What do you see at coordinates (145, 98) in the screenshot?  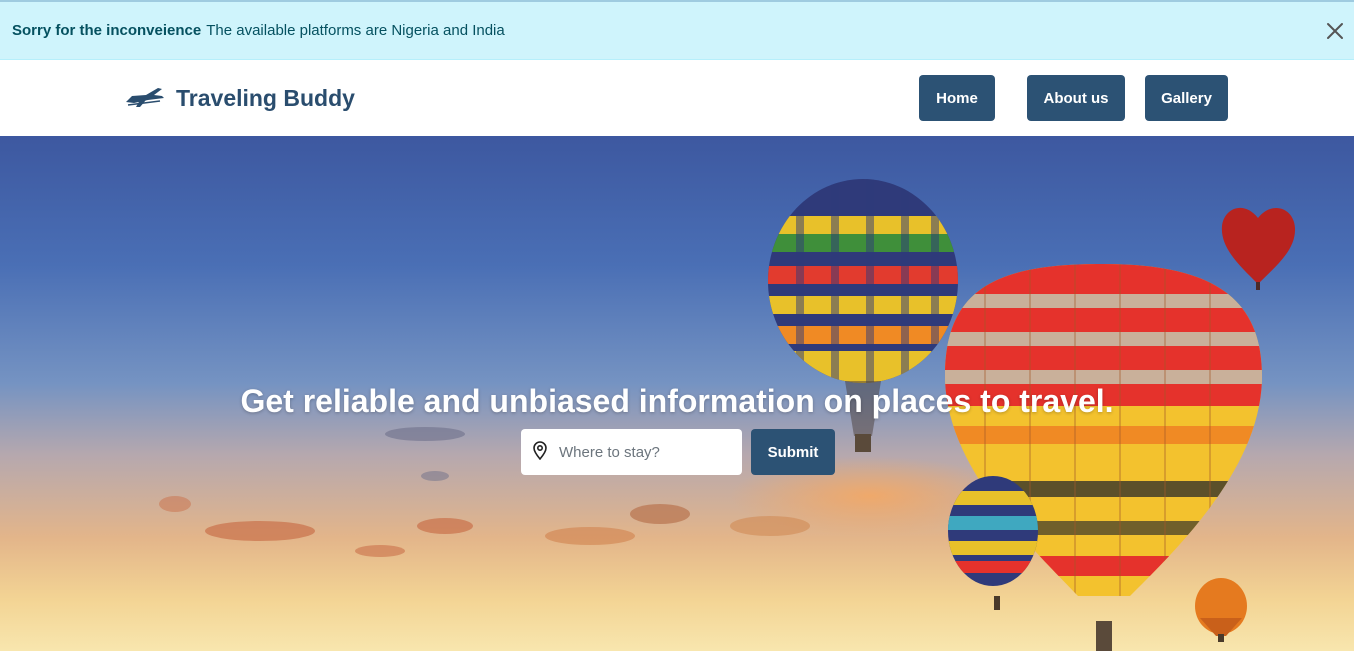 I see `airplane-icon` at bounding box center [145, 98].